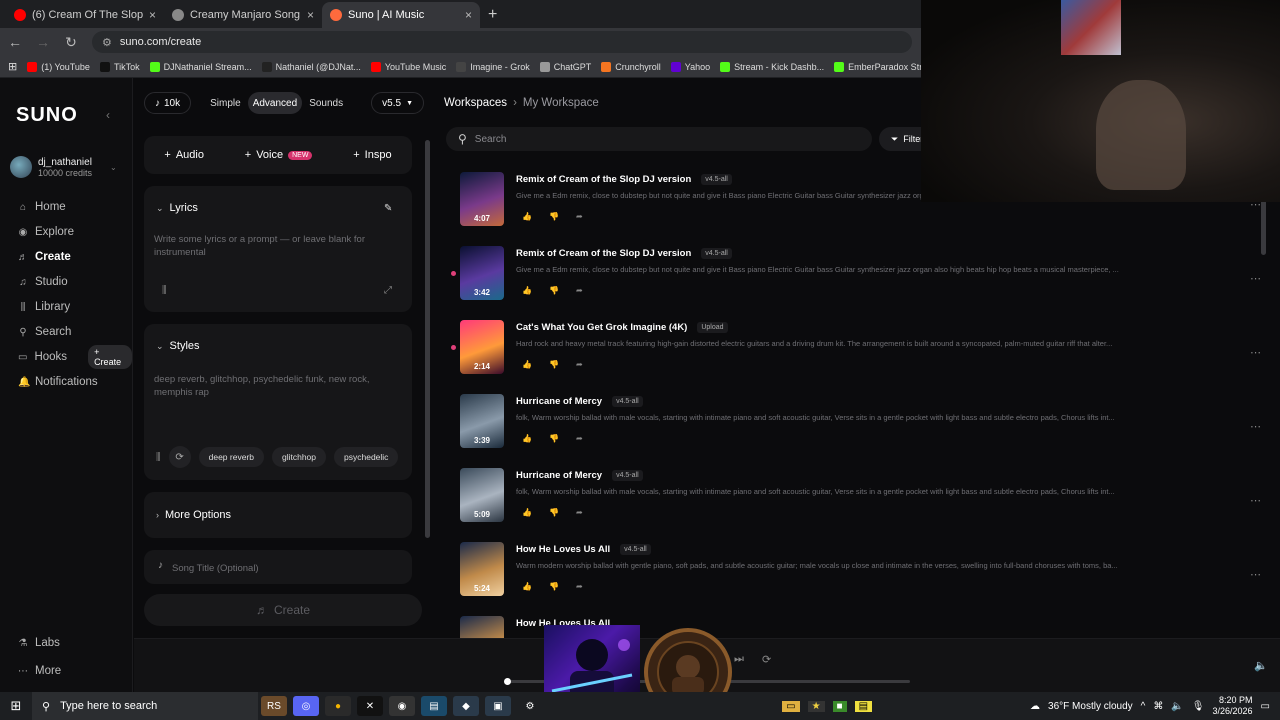 The height and width of the screenshot is (720, 1280). I want to click on style-tag: deep reverb, so click(231, 457).